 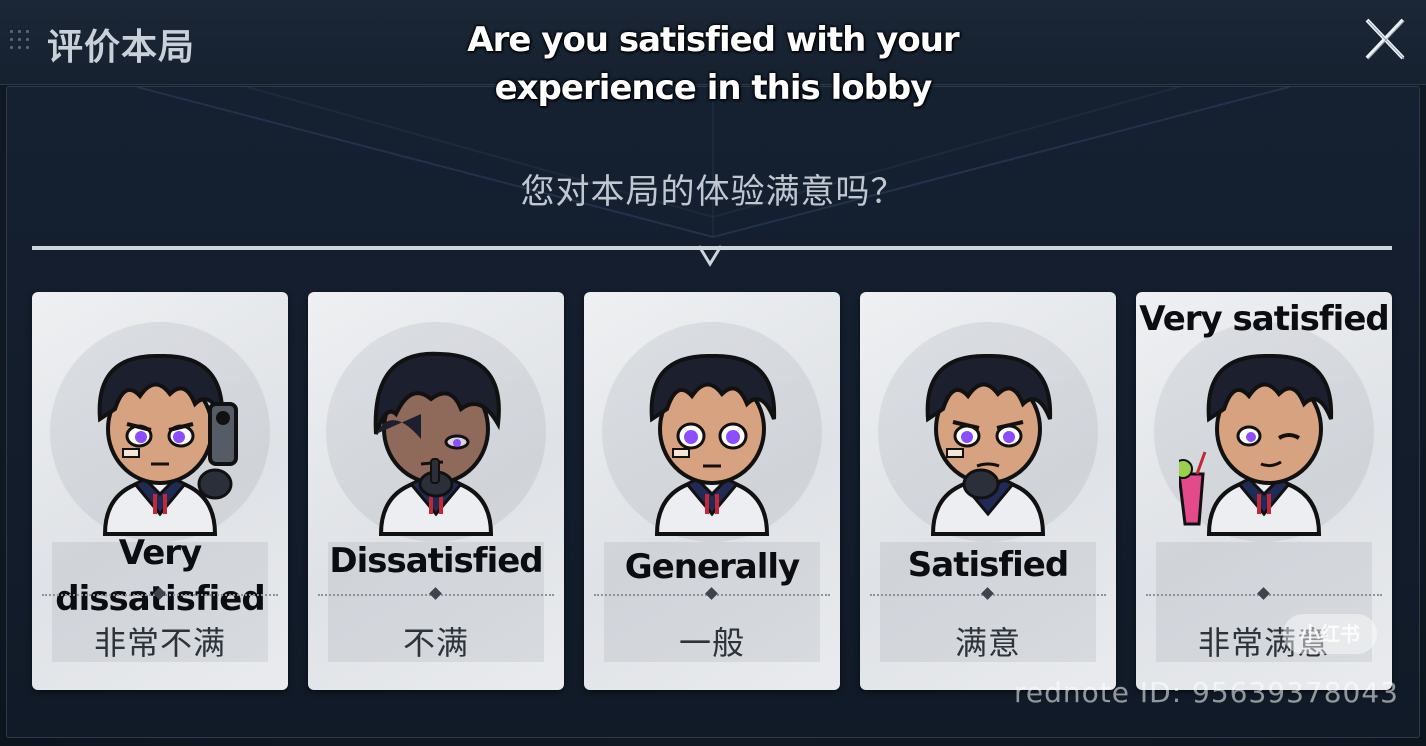 What do you see at coordinates (167, 444) in the screenshot?
I see `avatar-pointing-gun-icon` at bounding box center [167, 444].